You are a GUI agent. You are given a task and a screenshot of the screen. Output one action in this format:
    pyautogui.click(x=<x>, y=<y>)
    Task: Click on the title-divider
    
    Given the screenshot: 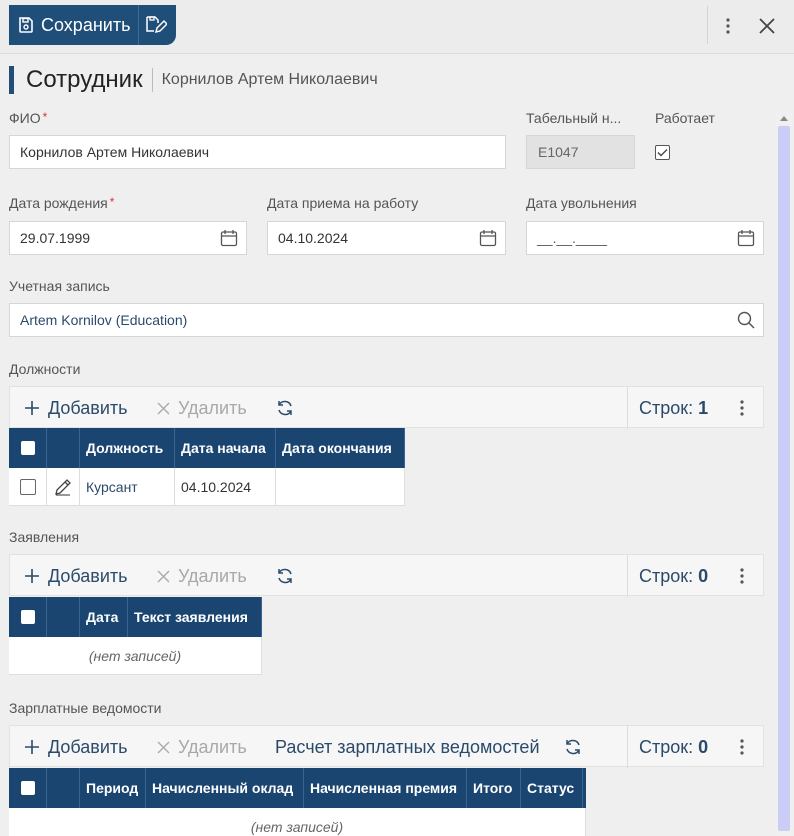 What is the action you would take?
    pyautogui.click(x=152, y=80)
    